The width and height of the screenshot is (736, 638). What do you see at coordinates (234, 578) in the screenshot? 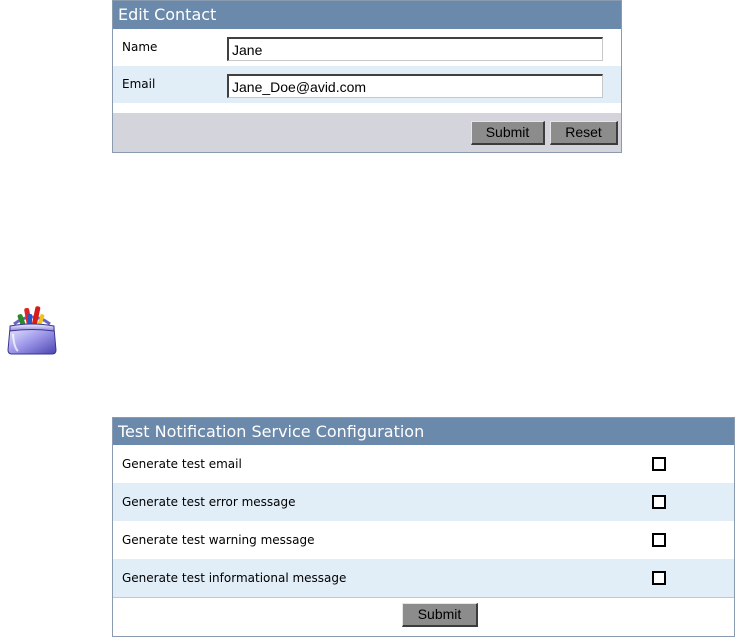
I see `test-informational-label: Generate test informational message` at bounding box center [234, 578].